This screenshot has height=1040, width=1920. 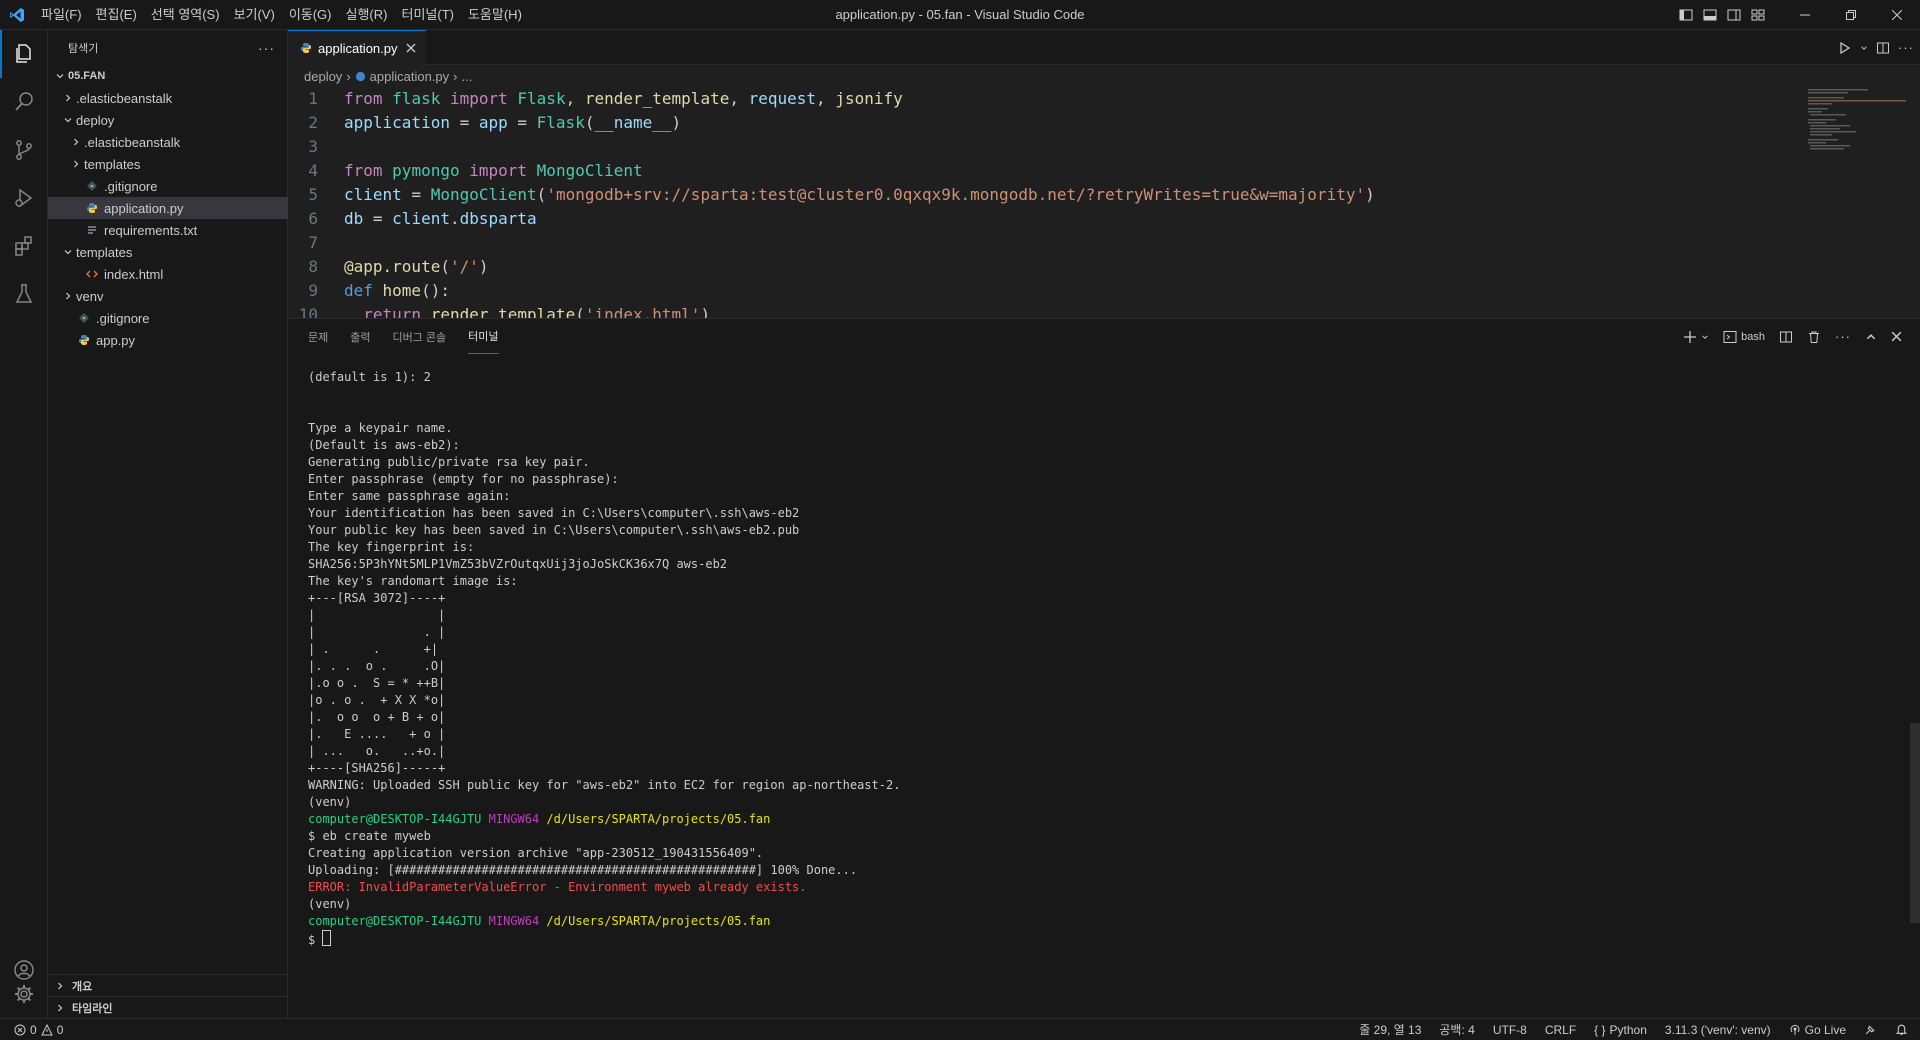 What do you see at coordinates (24, 246) in the screenshot?
I see `extensions-icon` at bounding box center [24, 246].